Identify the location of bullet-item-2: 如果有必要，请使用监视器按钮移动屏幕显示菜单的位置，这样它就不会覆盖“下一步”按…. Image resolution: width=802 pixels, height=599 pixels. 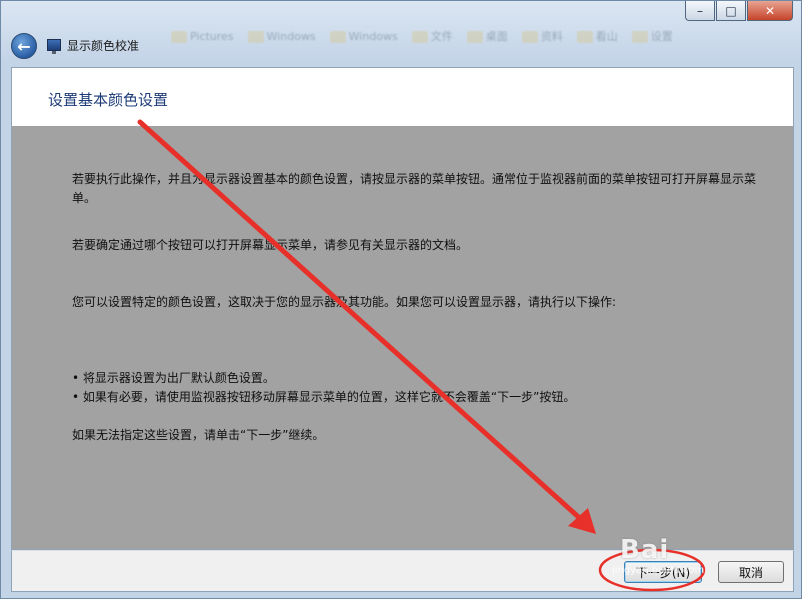
(417, 397).